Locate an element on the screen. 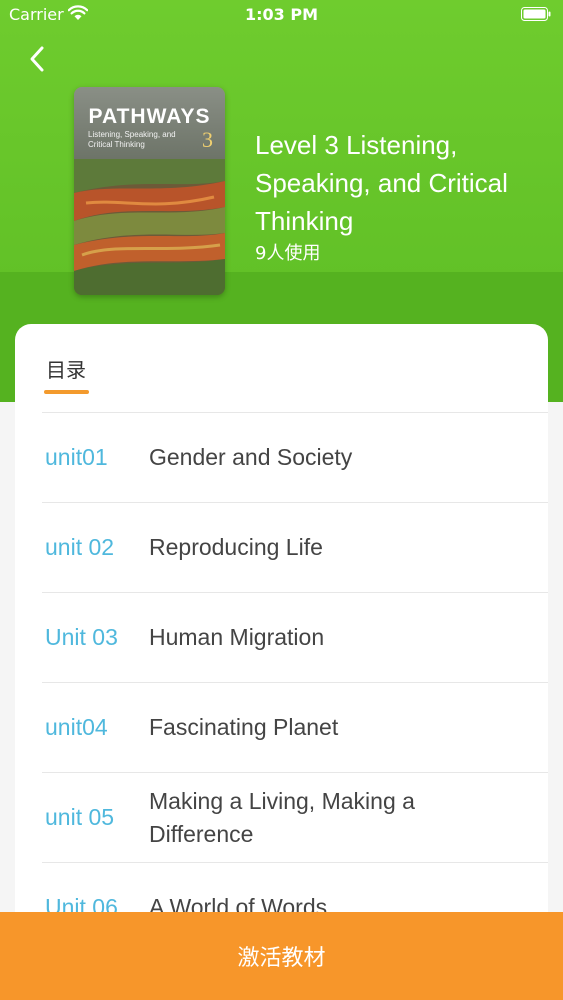 Image resolution: width=563 pixels, height=1000 pixels. user-count: 9人使用 is located at coordinates (288, 253).